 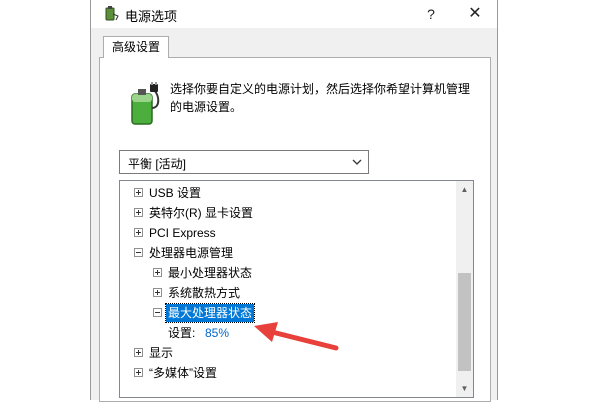 I want to click on scroll-thumb, so click(x=464, y=322).